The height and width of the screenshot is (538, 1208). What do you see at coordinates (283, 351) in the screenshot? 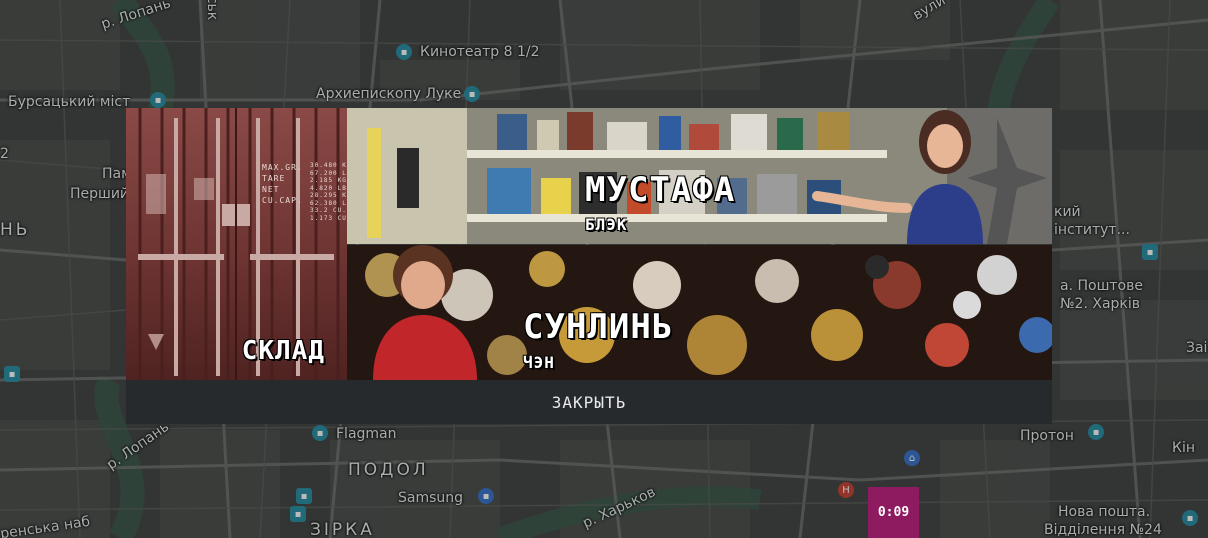
I see `warehouse-label: СКЛАД` at bounding box center [283, 351].